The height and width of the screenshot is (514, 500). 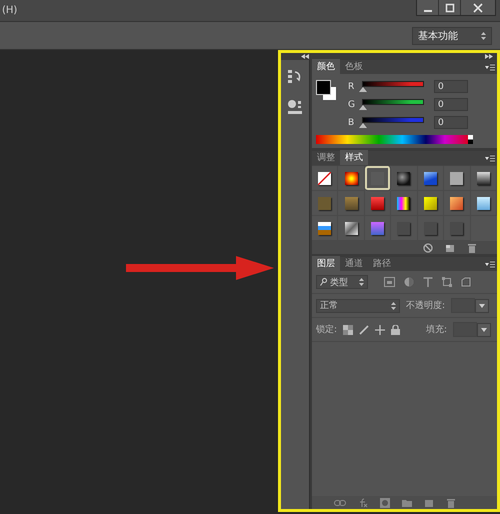 I want to click on fx-icon, so click(x=363, y=503).